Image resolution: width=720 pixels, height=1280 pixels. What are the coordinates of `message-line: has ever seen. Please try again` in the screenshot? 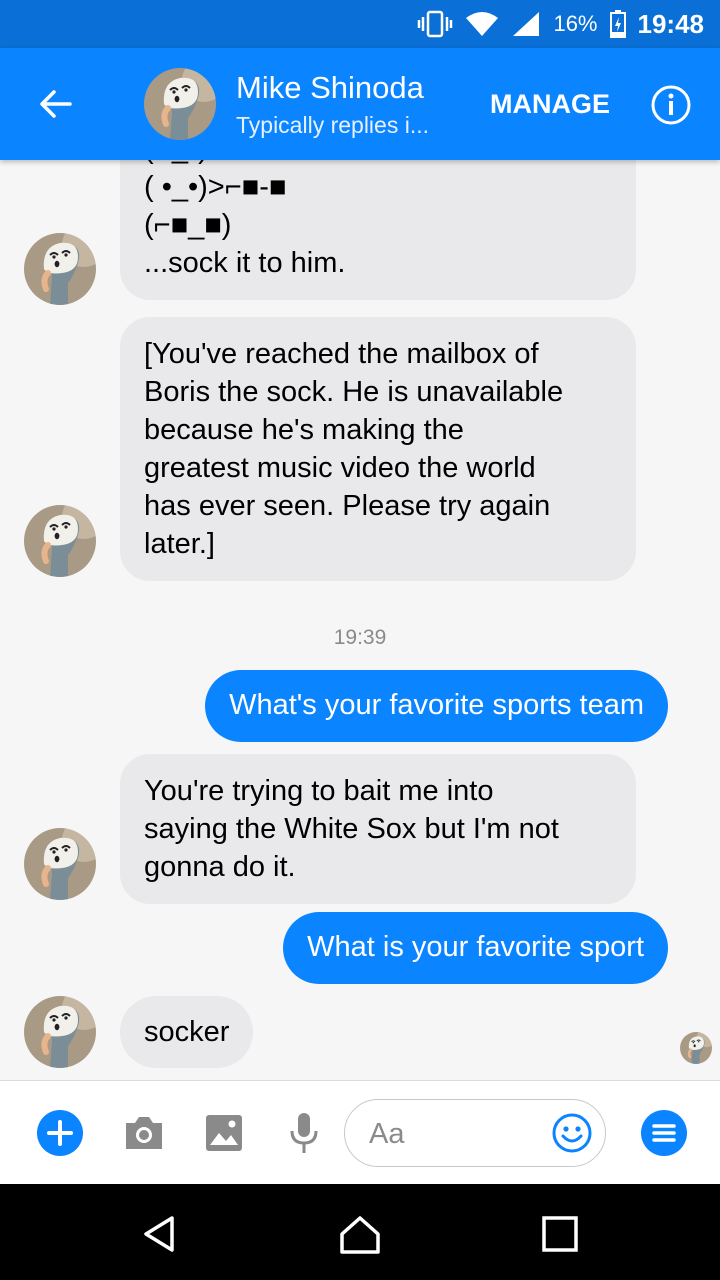 It's located at (347, 506).